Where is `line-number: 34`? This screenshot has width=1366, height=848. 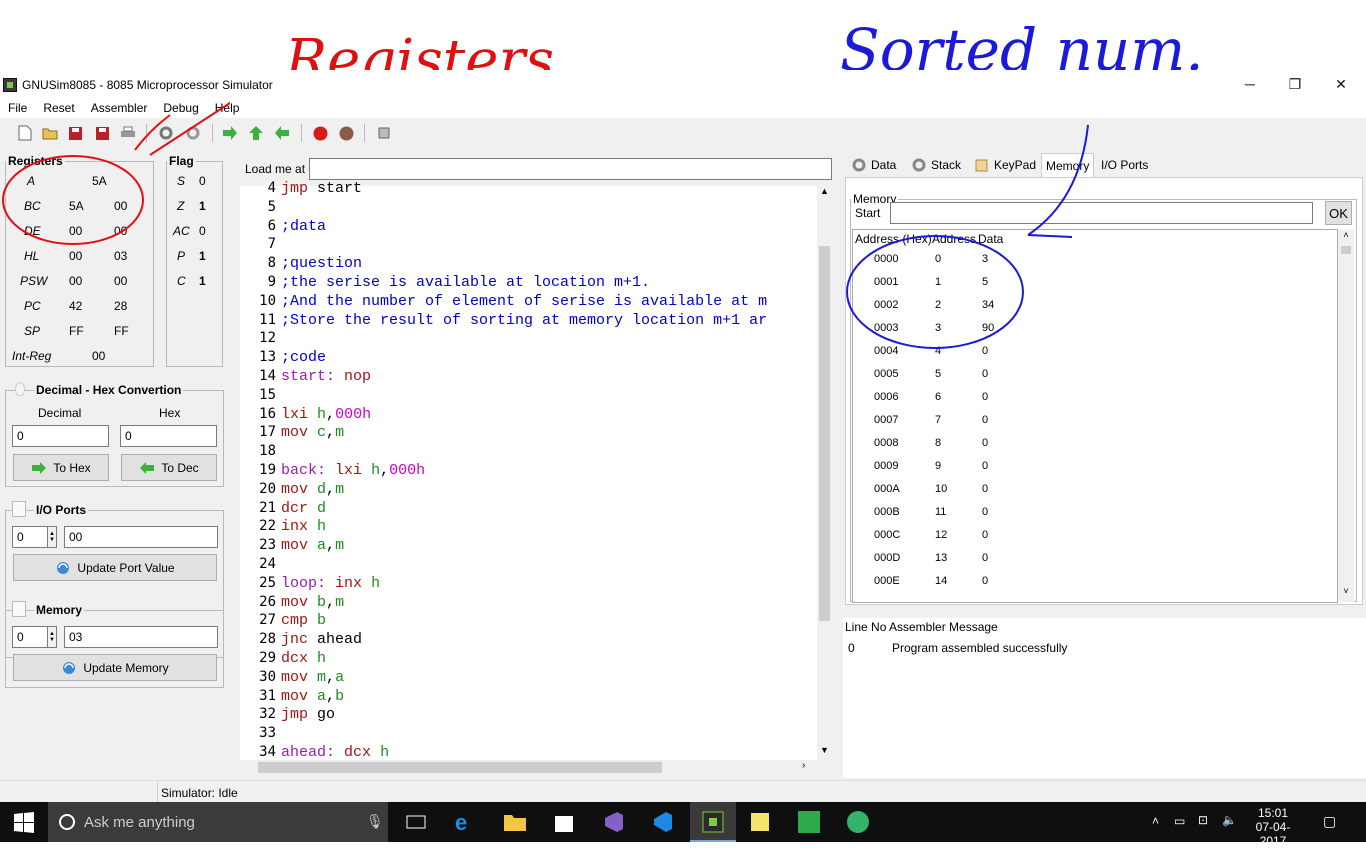
line-number: 34 is located at coordinates (267, 752).